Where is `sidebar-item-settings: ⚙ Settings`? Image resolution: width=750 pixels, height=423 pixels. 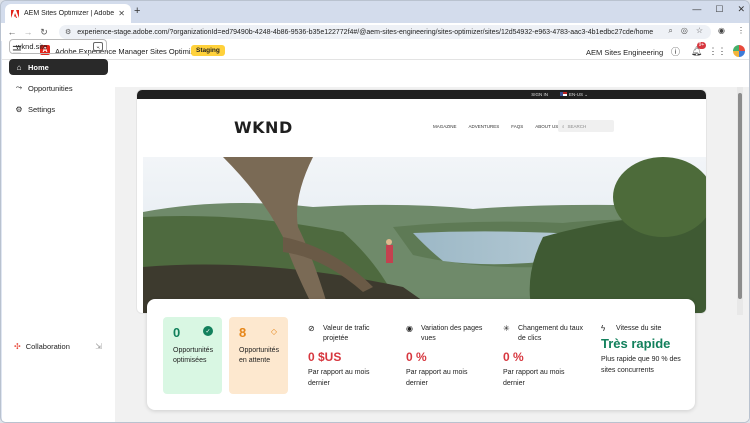
sidebar-item-settings: ⚙ Settings is located at coordinates (58, 109).